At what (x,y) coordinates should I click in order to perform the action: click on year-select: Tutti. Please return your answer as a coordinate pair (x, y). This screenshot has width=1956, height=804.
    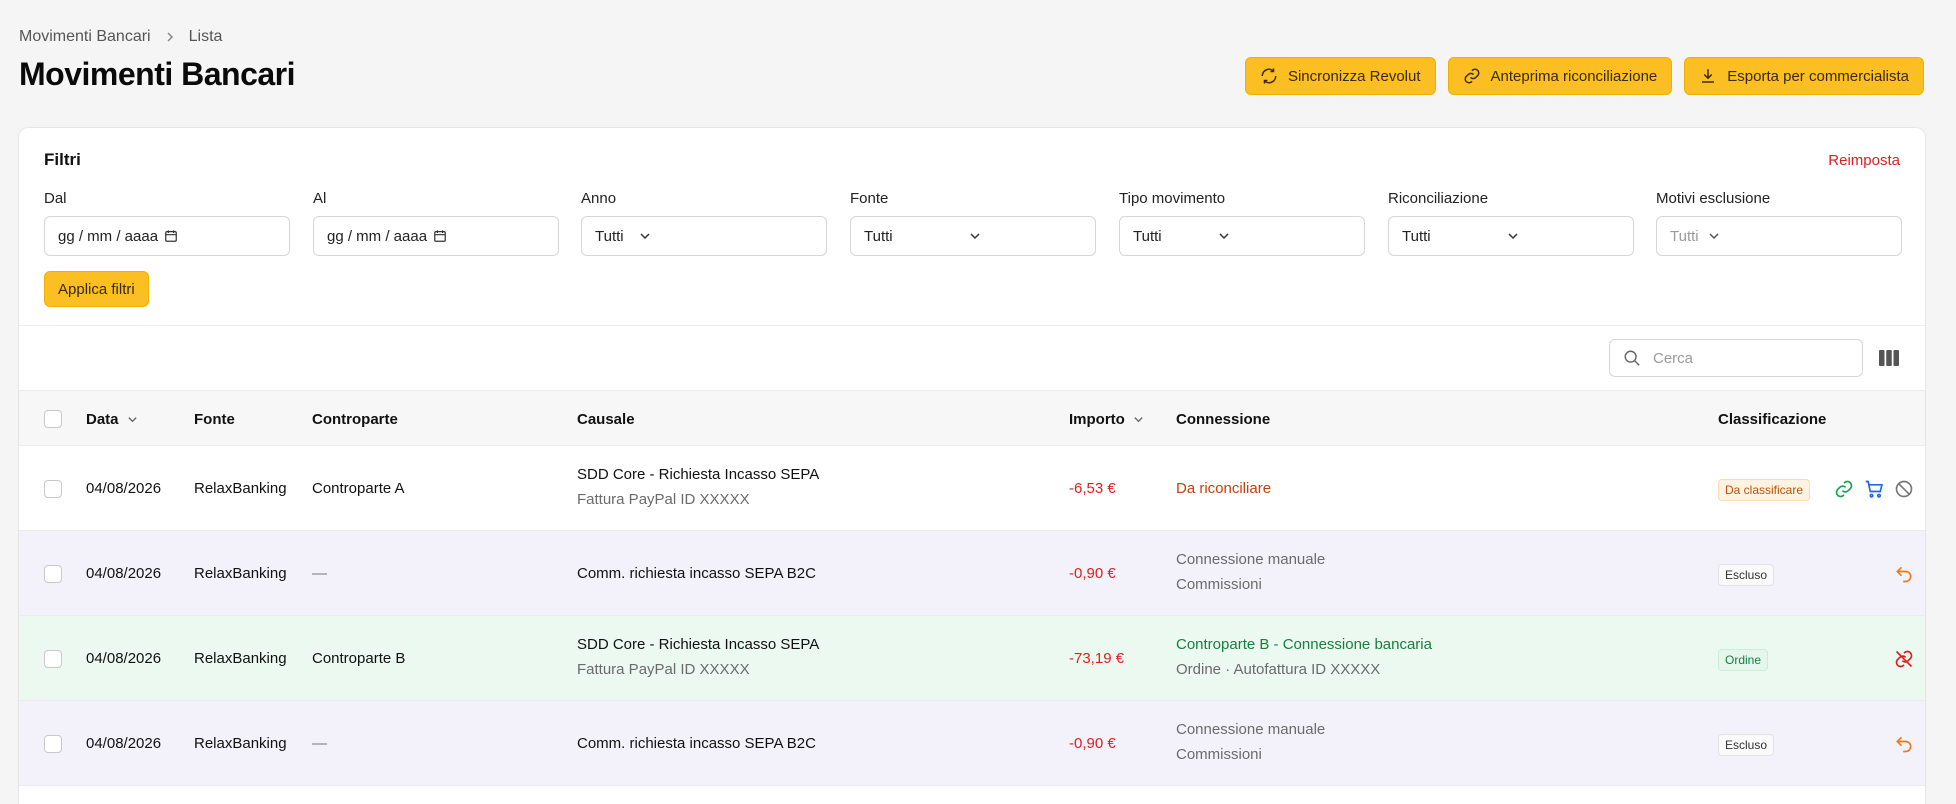
    Looking at the image, I should click on (704, 236).